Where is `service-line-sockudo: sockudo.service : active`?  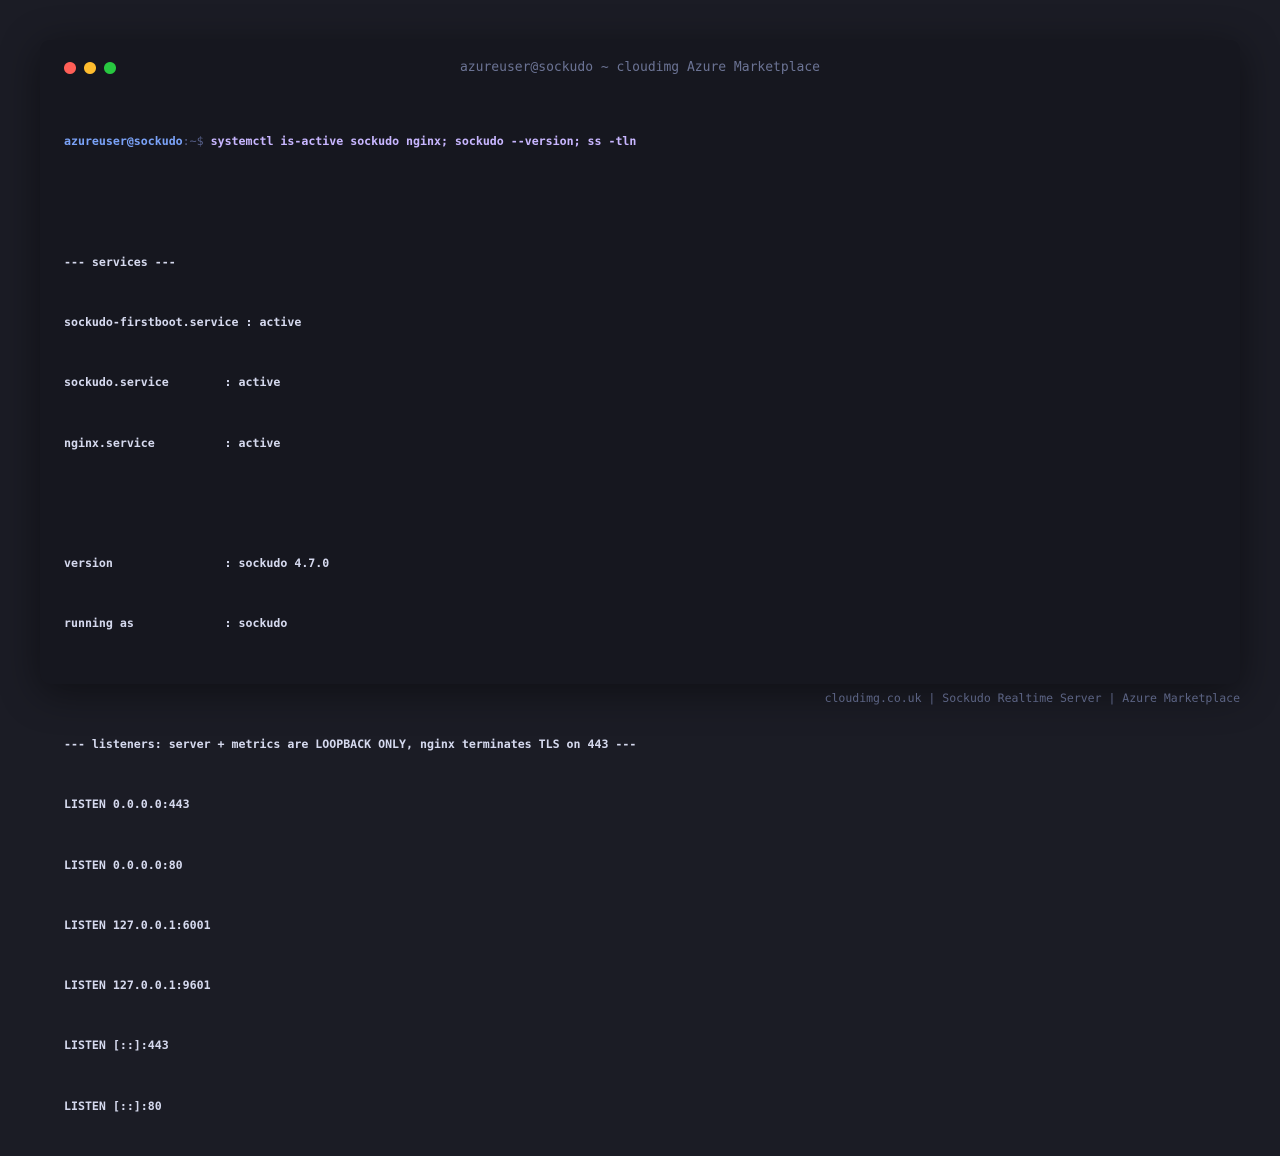 service-line-sockudo: sockudo.service : active is located at coordinates (172, 382).